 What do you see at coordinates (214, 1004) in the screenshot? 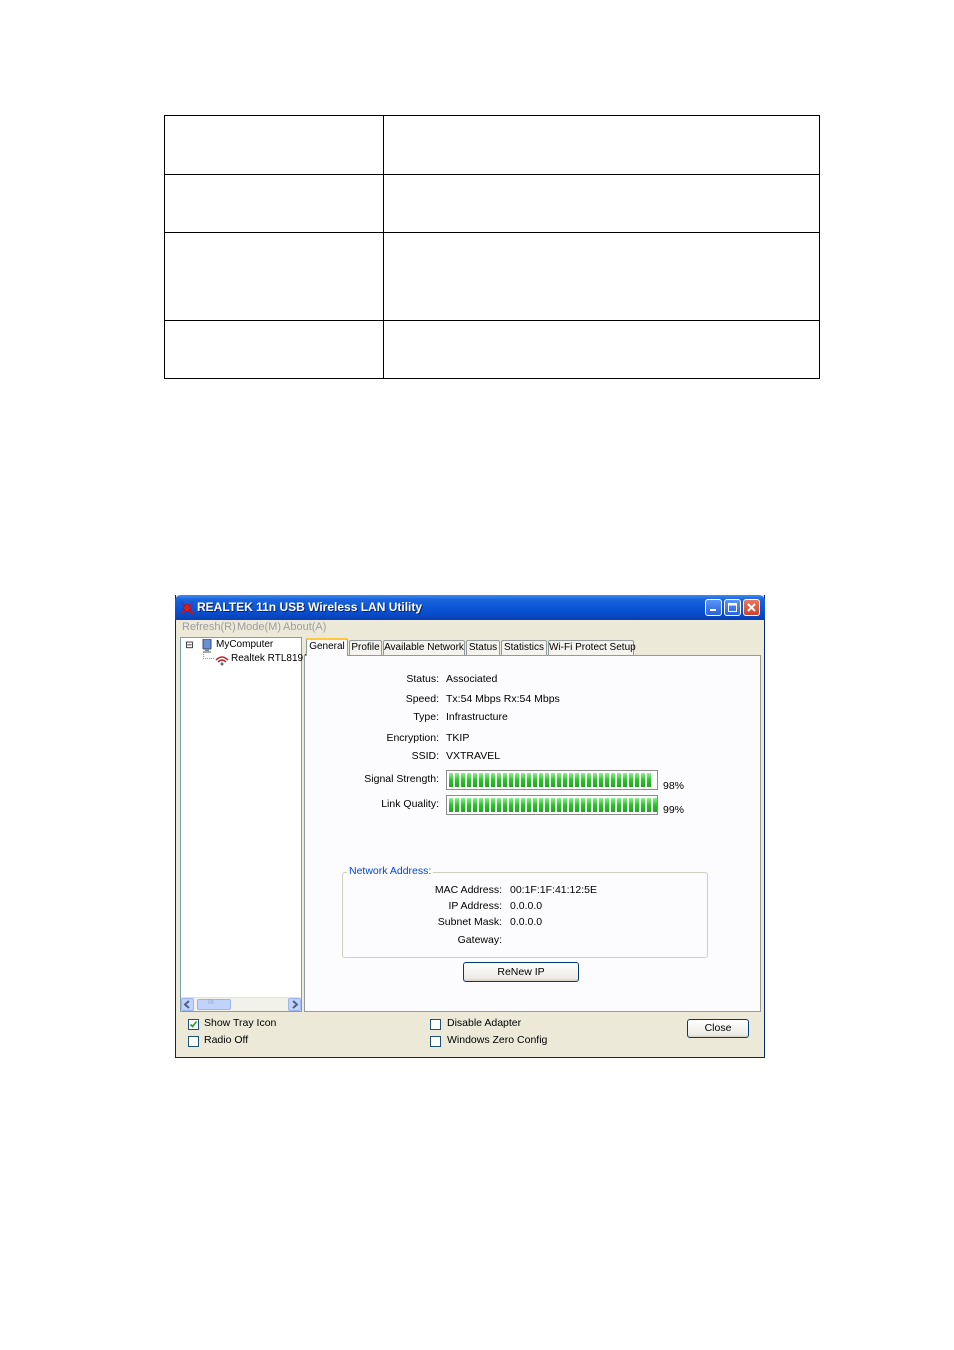
I see `scroll-thumb: III` at bounding box center [214, 1004].